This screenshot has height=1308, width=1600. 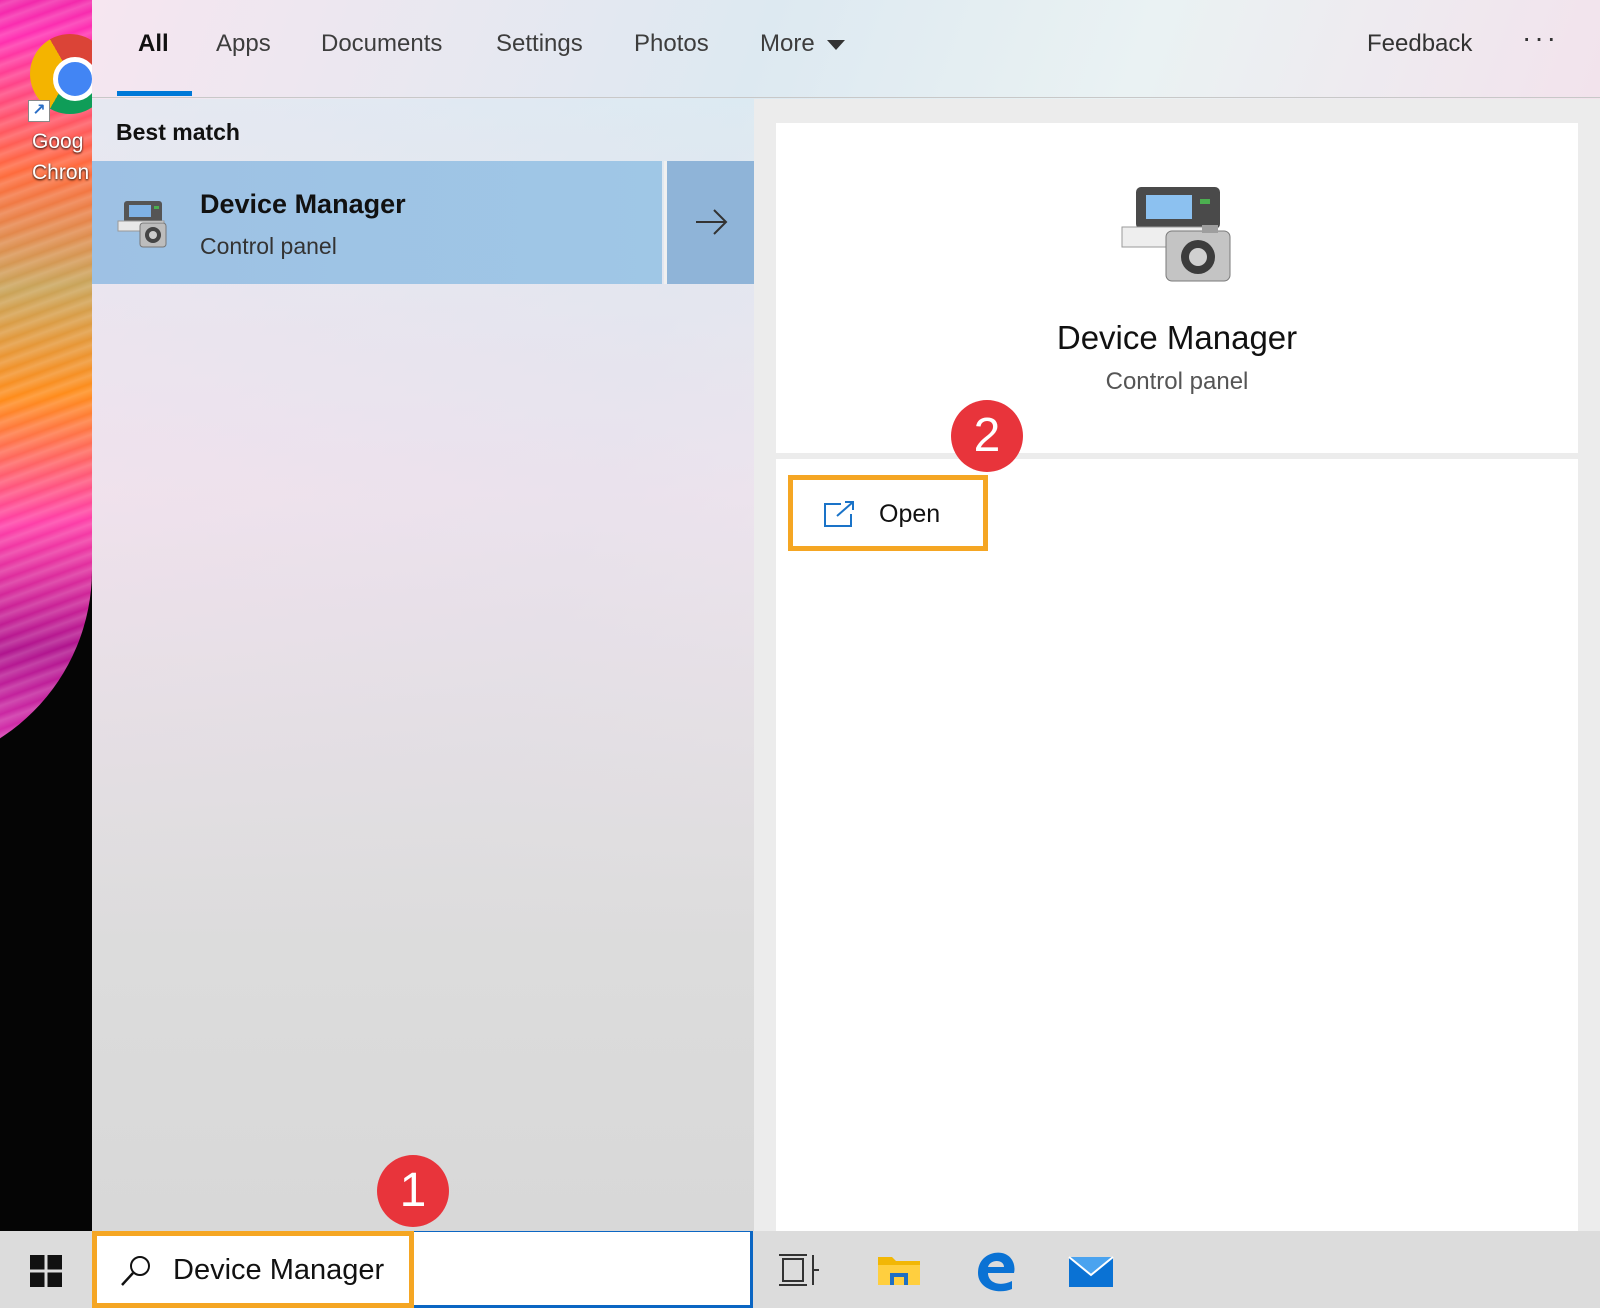 I want to click on tab-settings: Settings, so click(x=539, y=64).